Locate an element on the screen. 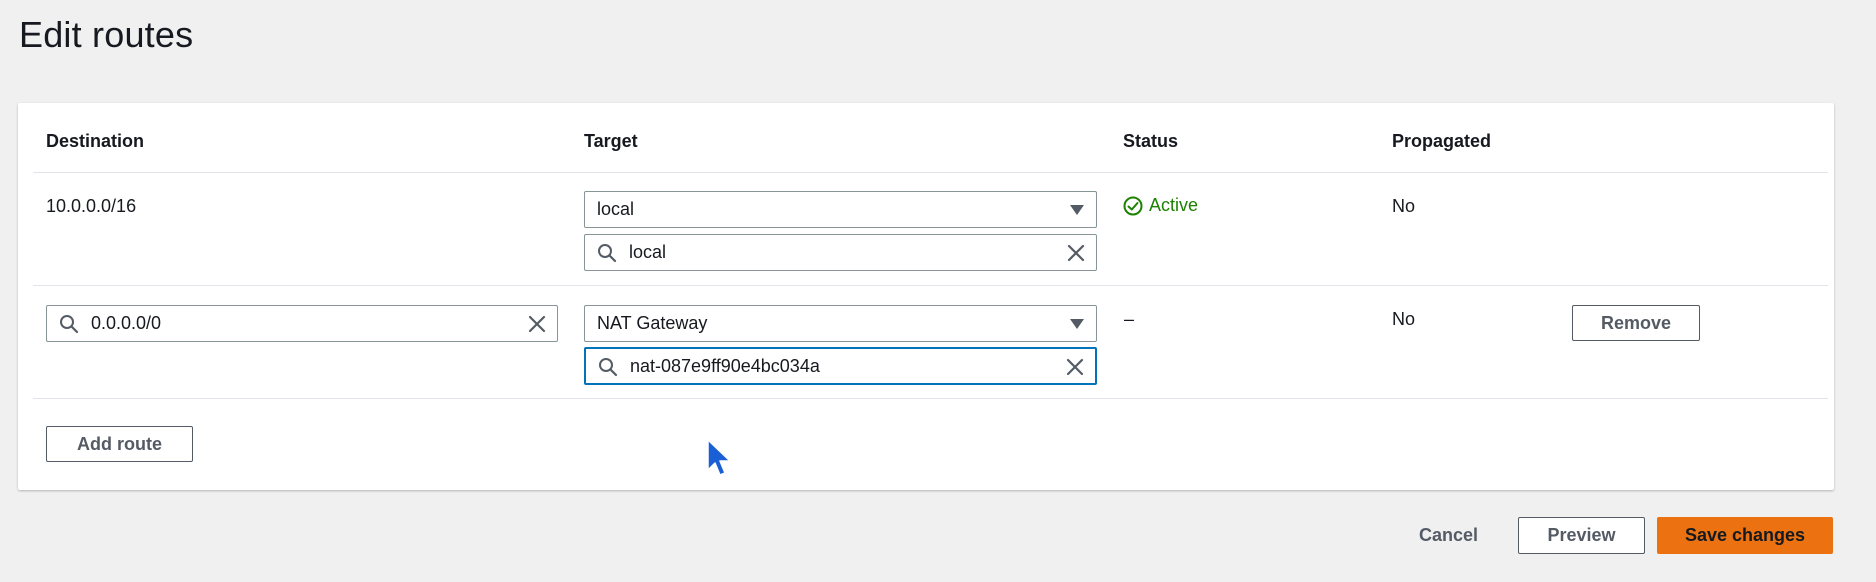 This screenshot has height=582, width=1876. row-2-target-type-select: NAT Gateway is located at coordinates (840, 323).